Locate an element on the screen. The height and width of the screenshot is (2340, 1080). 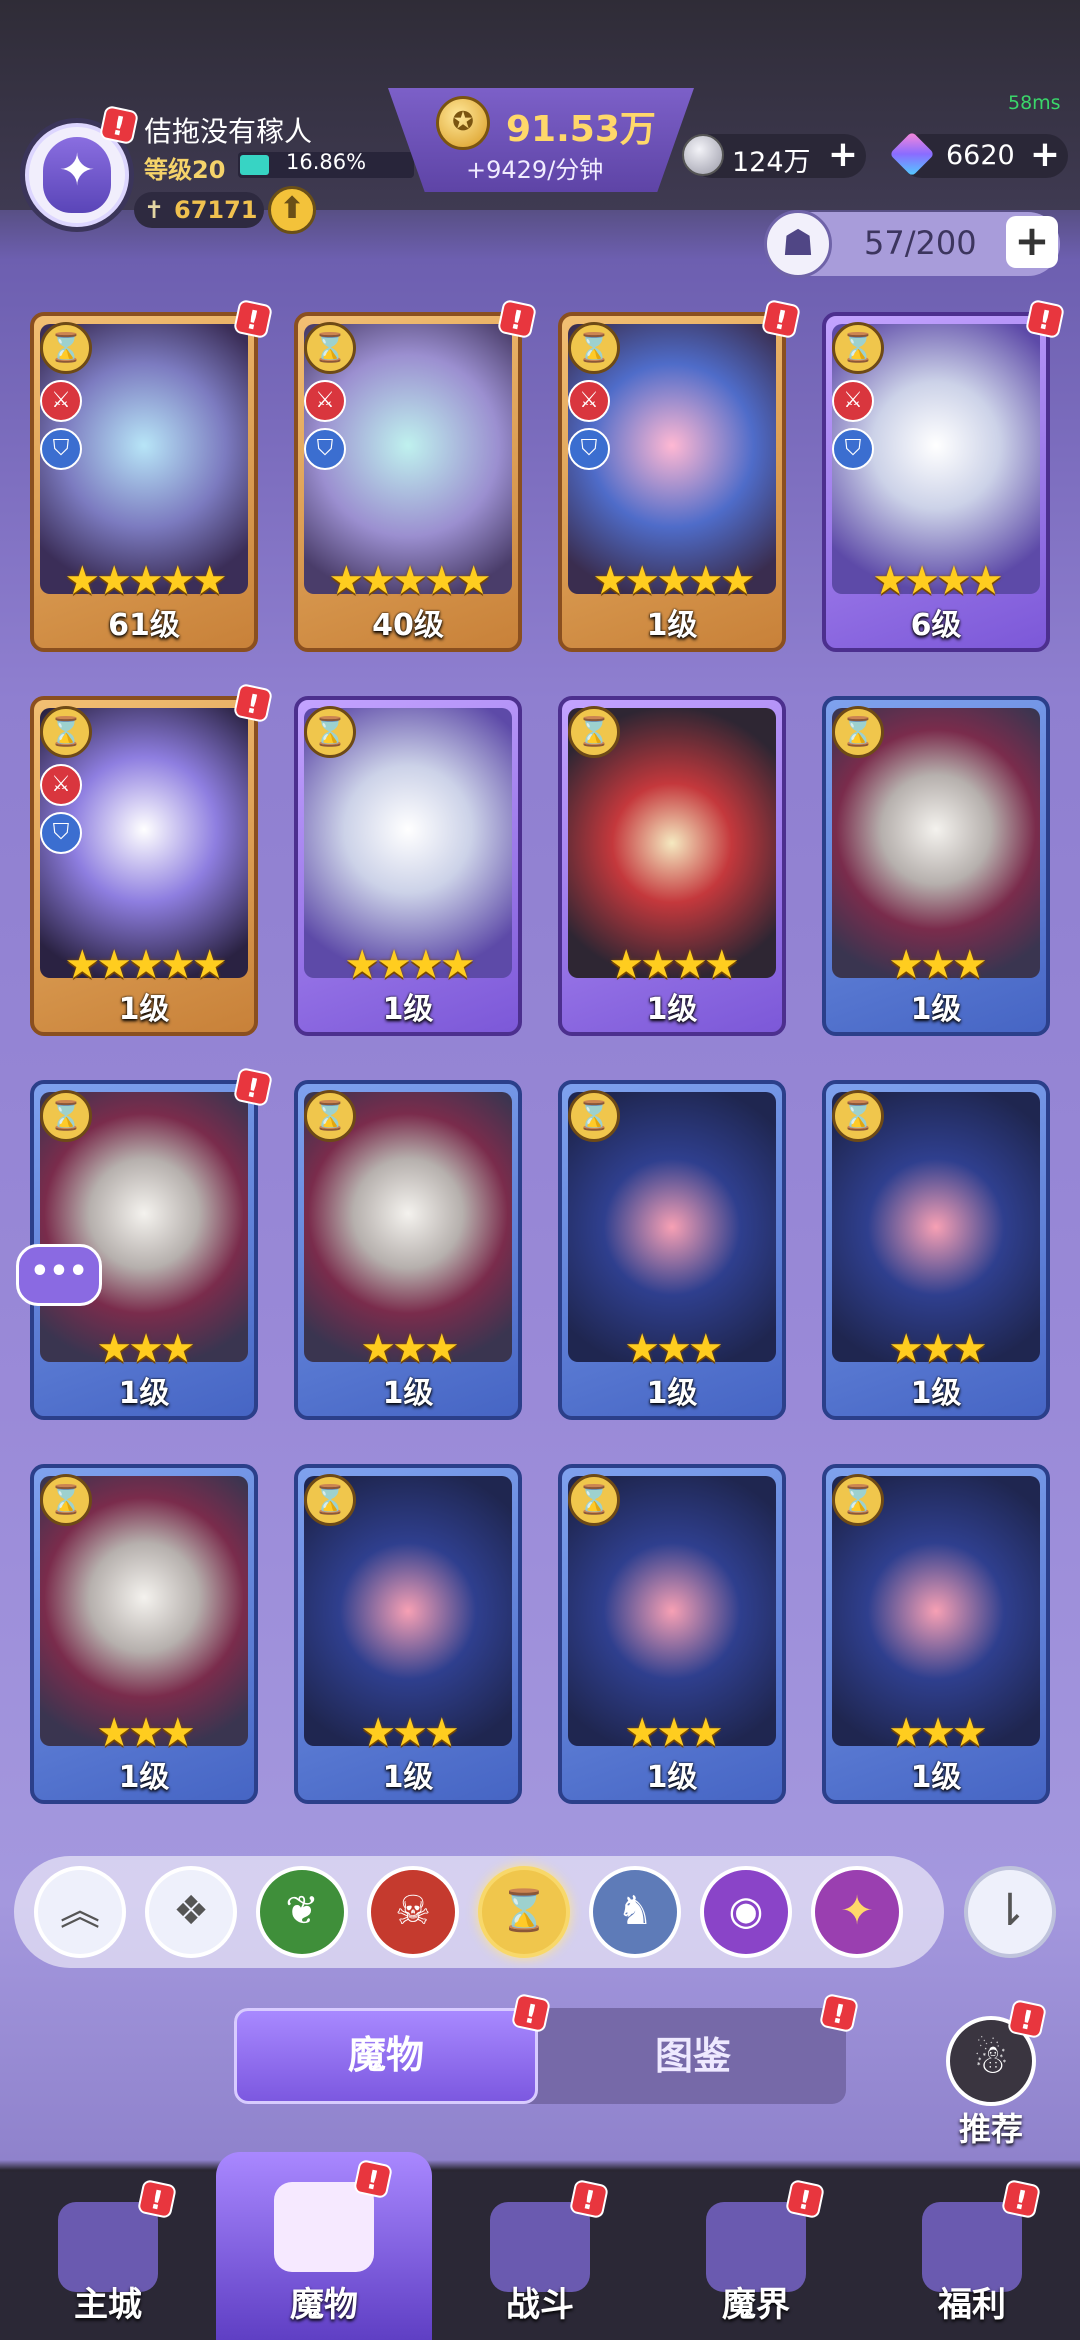
avatar-alert-icon: ! is located at coordinates (119, 125).